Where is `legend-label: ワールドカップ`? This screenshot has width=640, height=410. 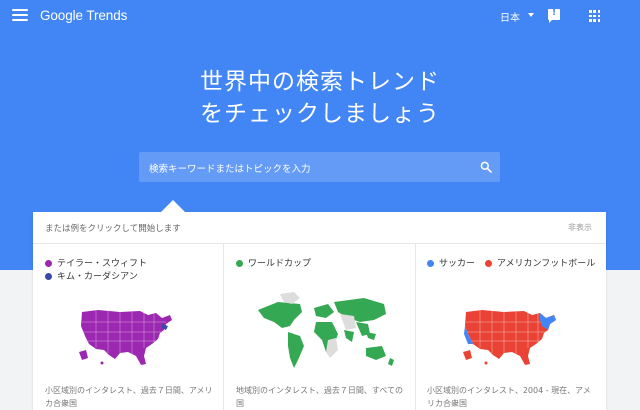 legend-label: ワールドカップ is located at coordinates (280, 264).